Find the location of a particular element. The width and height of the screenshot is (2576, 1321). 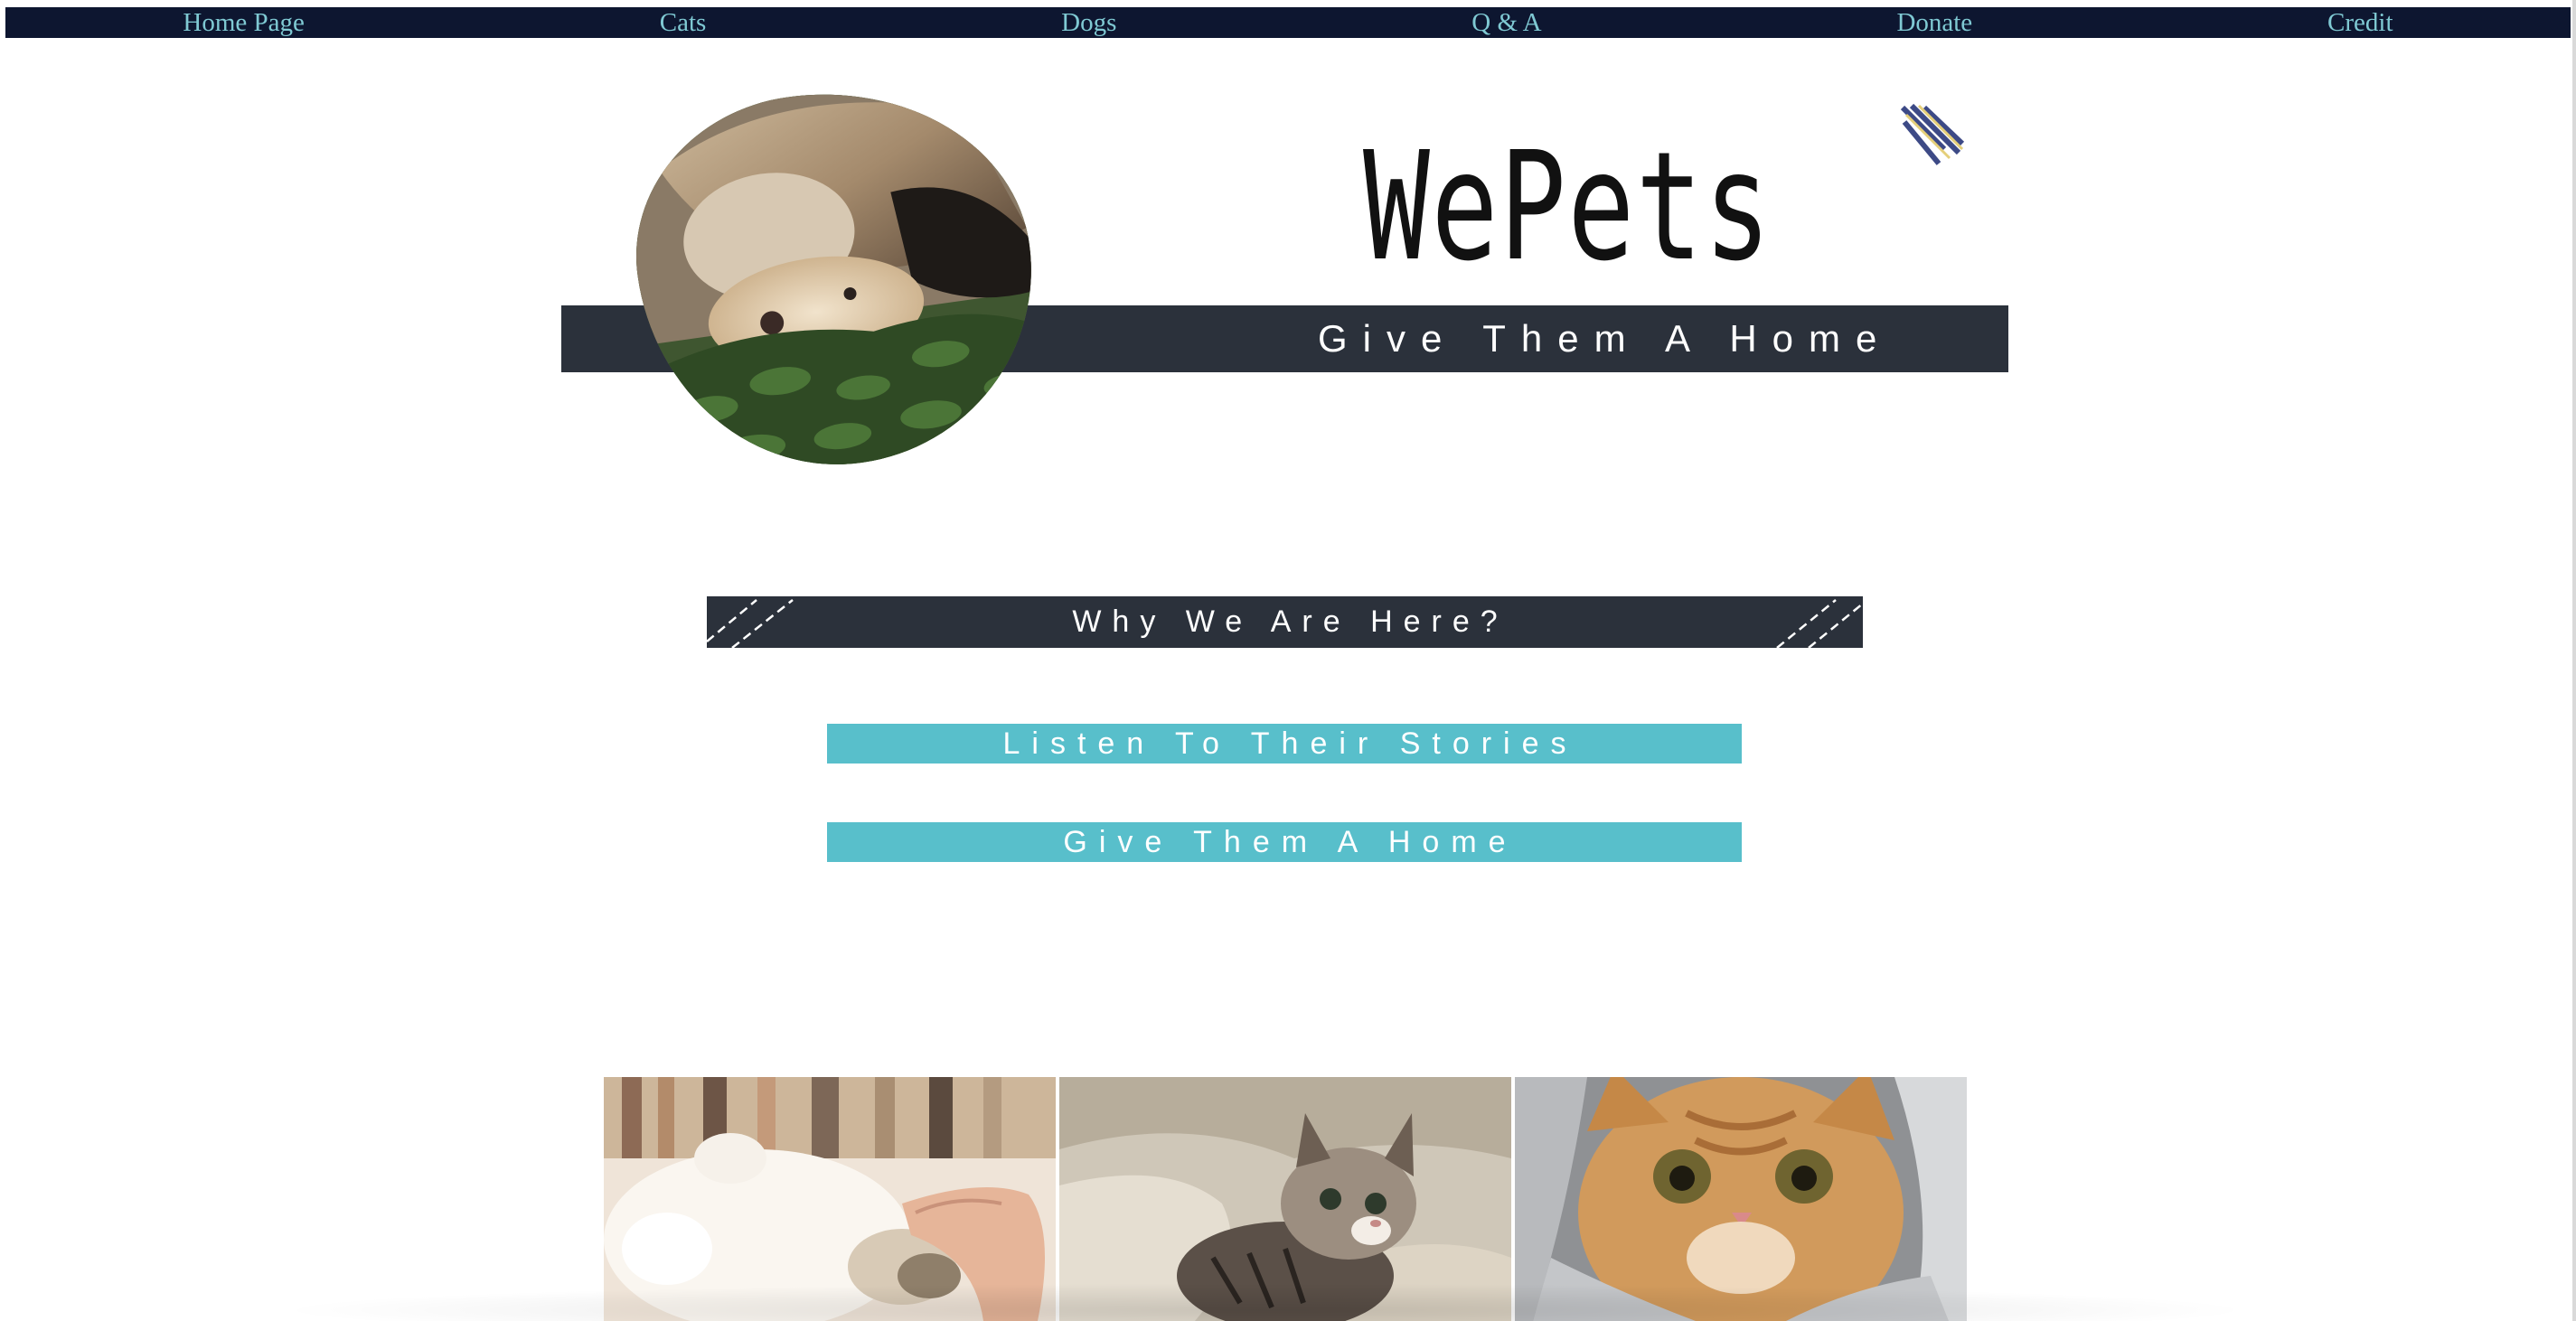

hero-tagline: Give Them A Home is located at coordinates (1605, 338).